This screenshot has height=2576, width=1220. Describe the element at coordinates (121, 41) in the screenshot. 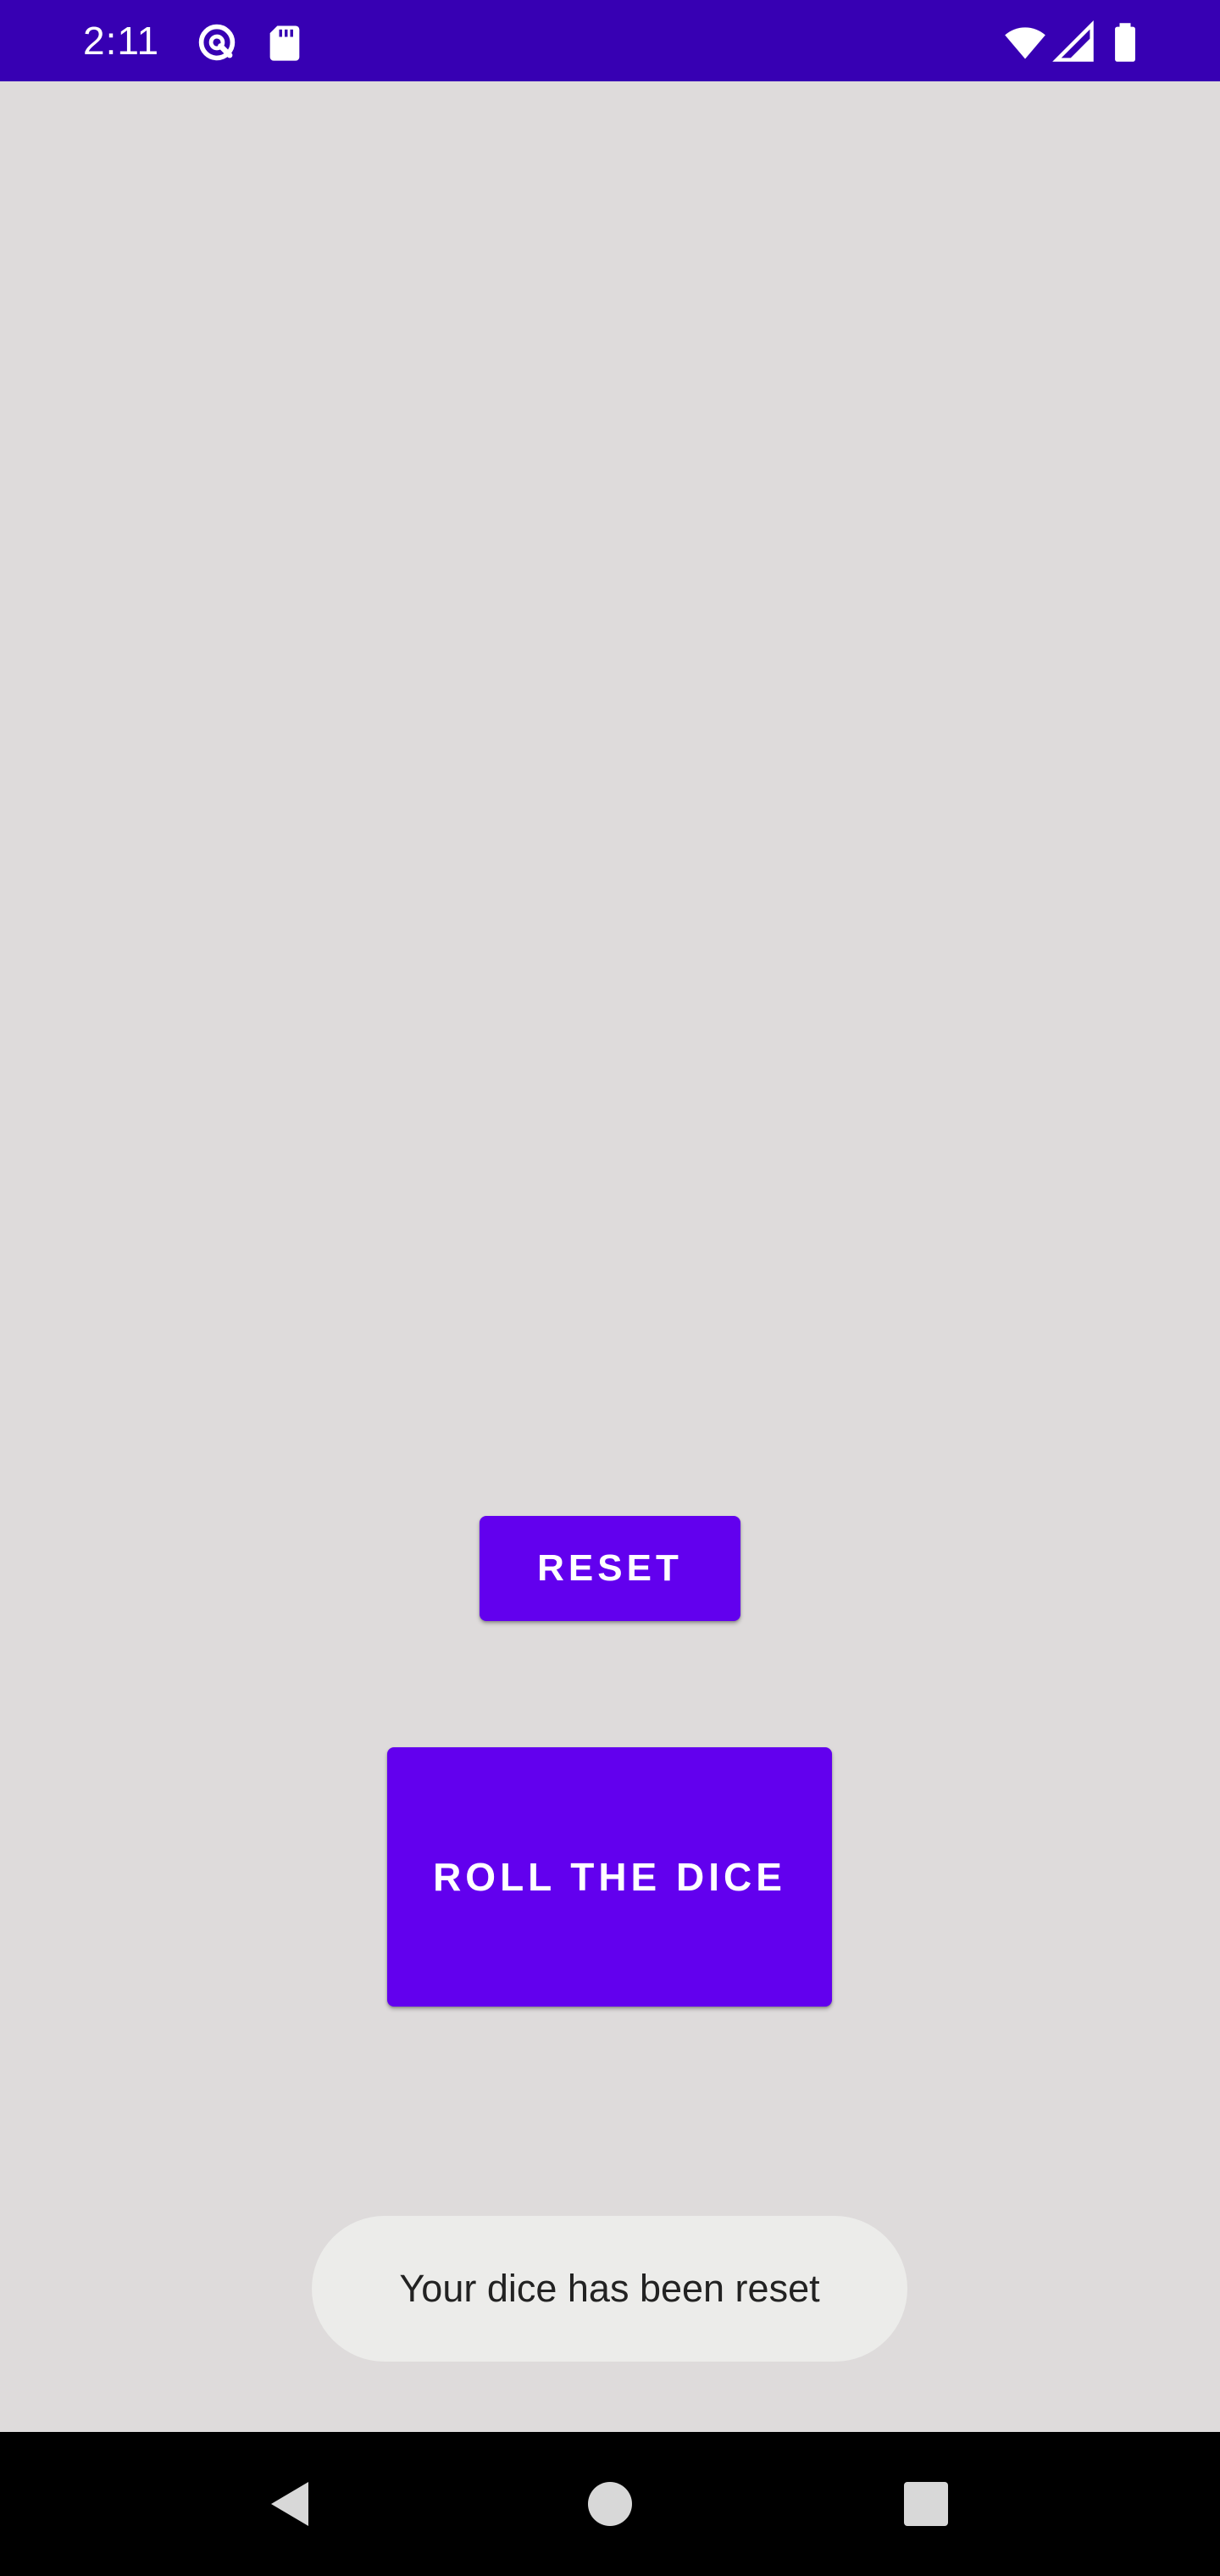

I see `status-time: 2:11` at that location.